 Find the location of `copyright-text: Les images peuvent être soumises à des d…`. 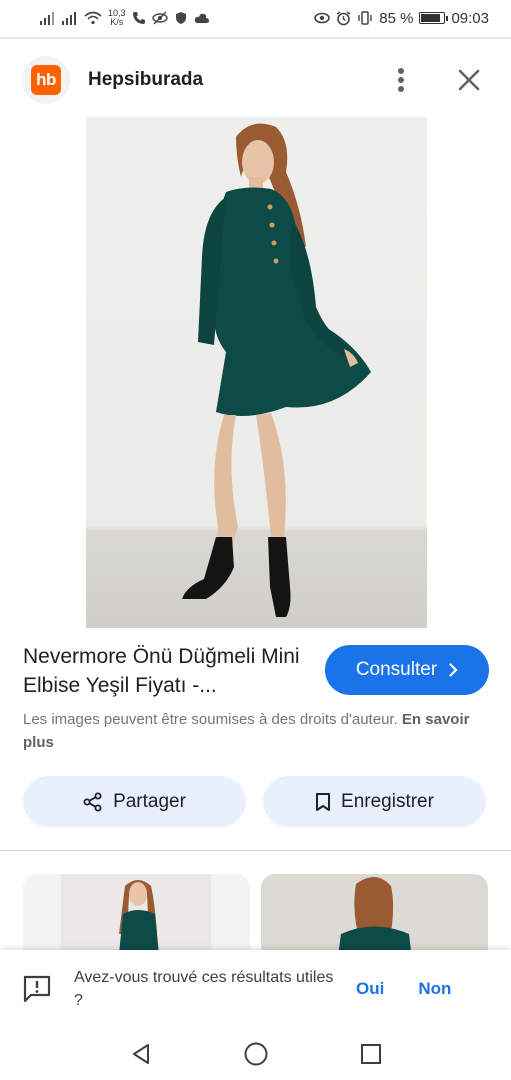

copyright-text: Les images peuvent être soumises à des d… is located at coordinates (210, 719).